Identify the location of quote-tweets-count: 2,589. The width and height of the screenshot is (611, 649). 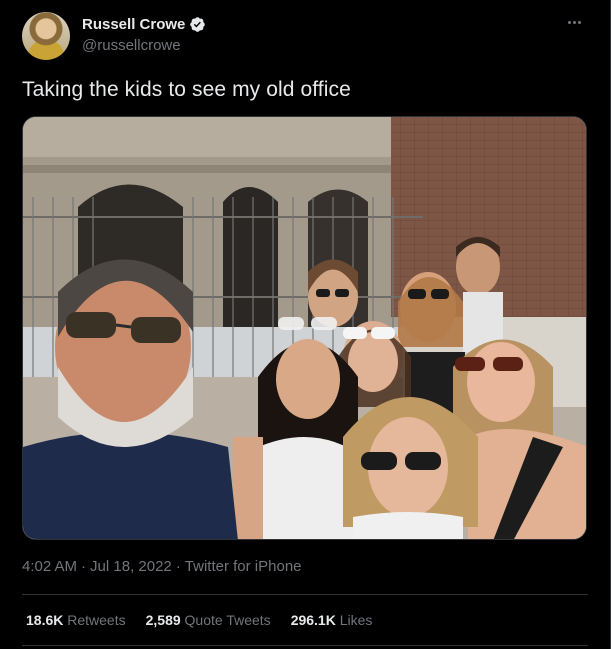
(163, 620).